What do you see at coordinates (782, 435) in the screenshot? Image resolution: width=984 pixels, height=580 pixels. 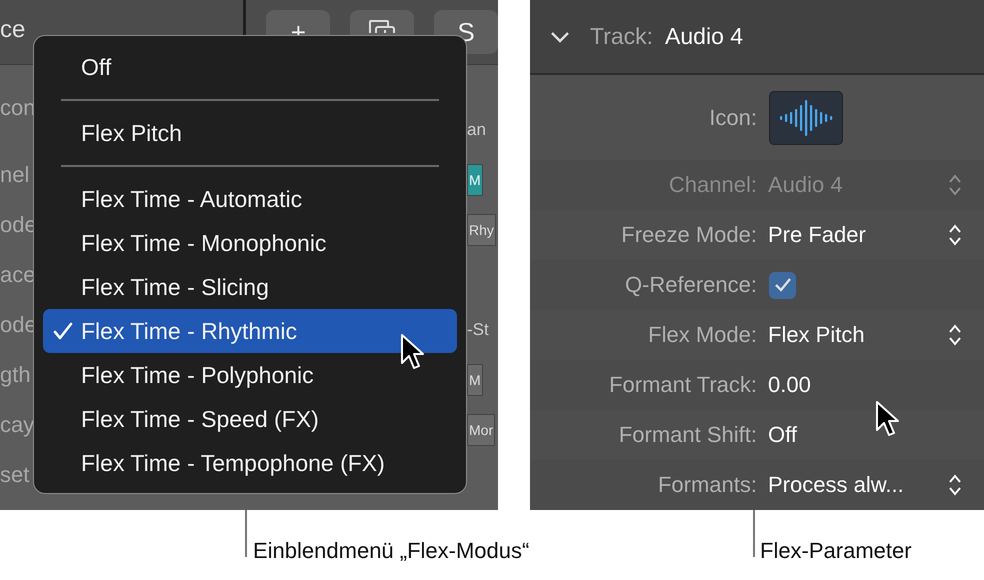 I see `field-value: Off` at bounding box center [782, 435].